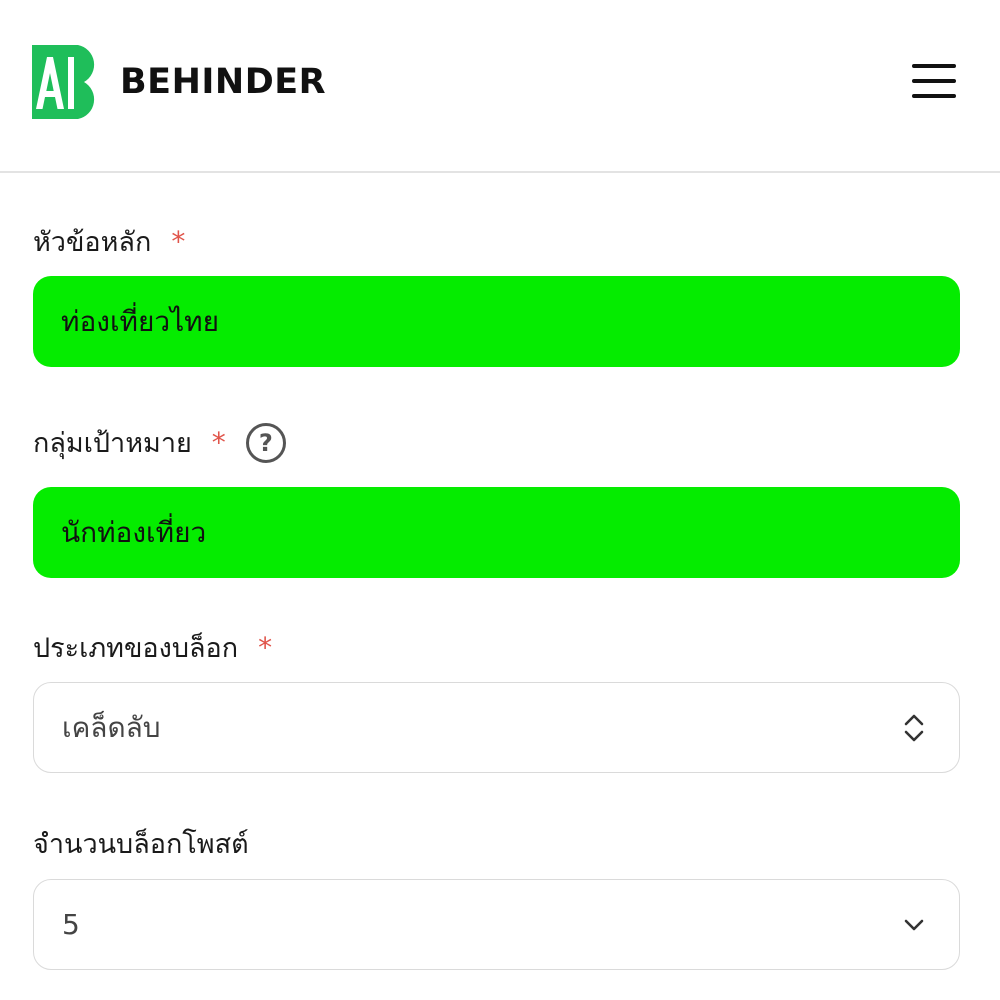 This screenshot has height=1000, width=1000. I want to click on post-count-label-text: จำนวนบล็อกโพสต์, so click(141, 844).